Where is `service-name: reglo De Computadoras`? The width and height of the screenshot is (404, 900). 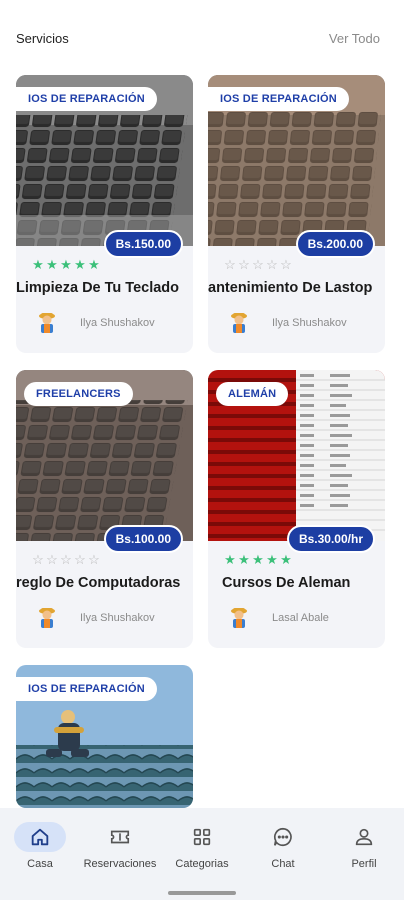
service-name: reglo De Computadoras is located at coordinates (98, 583).